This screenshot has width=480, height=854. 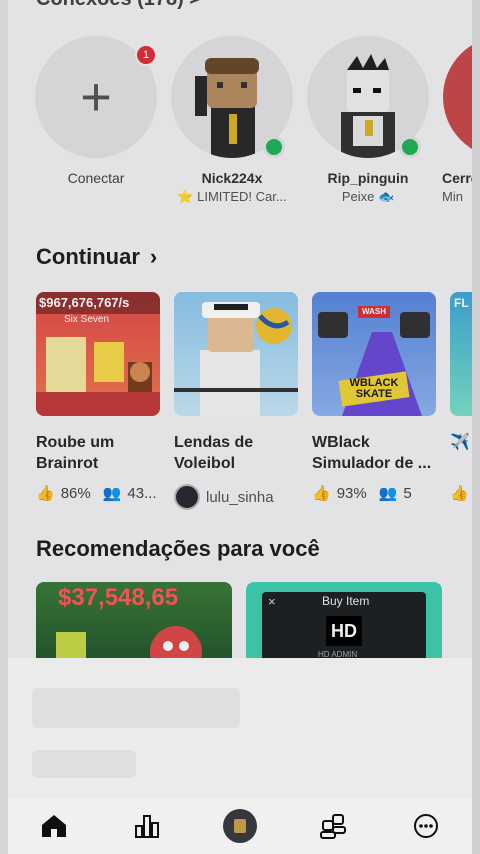 What do you see at coordinates (374, 388) in the screenshot?
I see `thumbnail-text: WBLACK SKATE` at bounding box center [374, 388].